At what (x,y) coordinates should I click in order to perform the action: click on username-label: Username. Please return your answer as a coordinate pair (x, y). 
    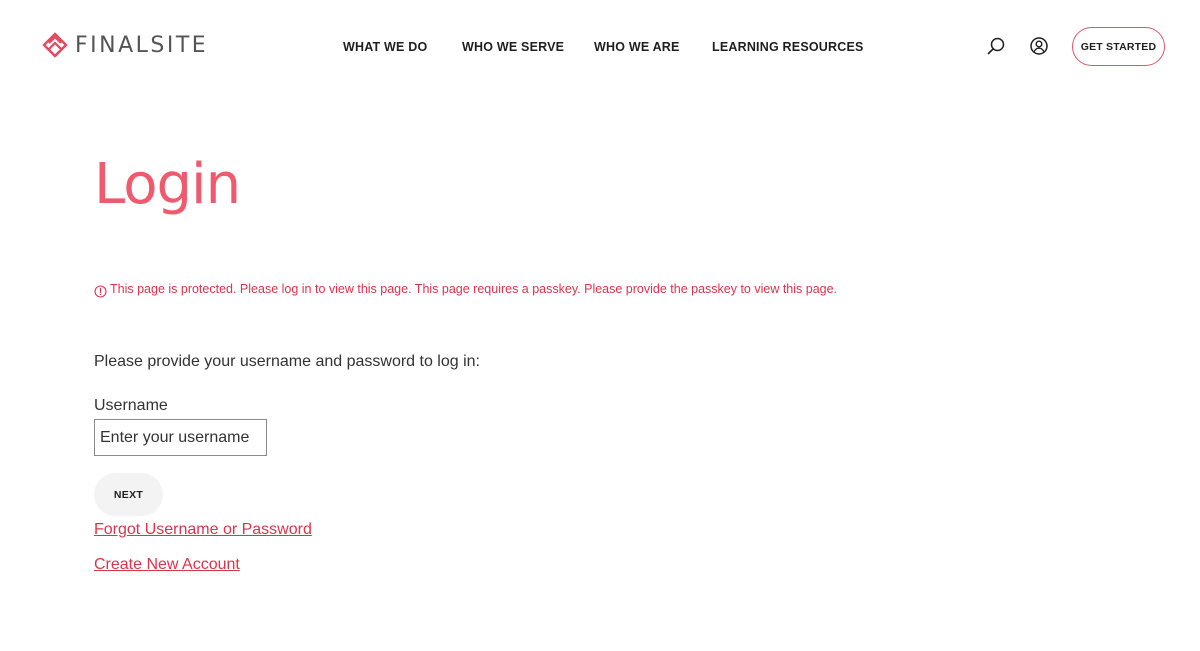
    Looking at the image, I should click on (131, 405).